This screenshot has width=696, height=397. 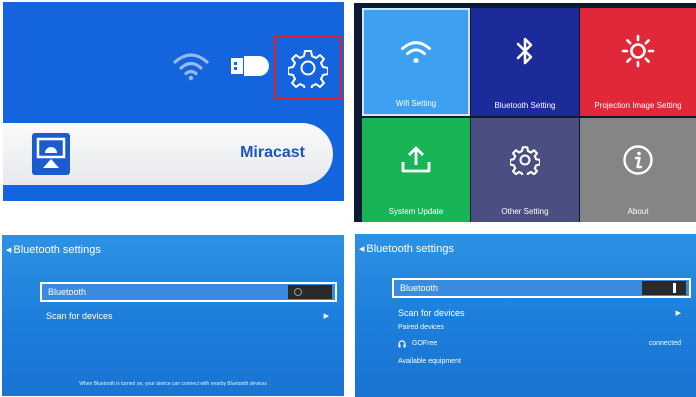 I want to click on tile-label: System Update, so click(x=416, y=211).